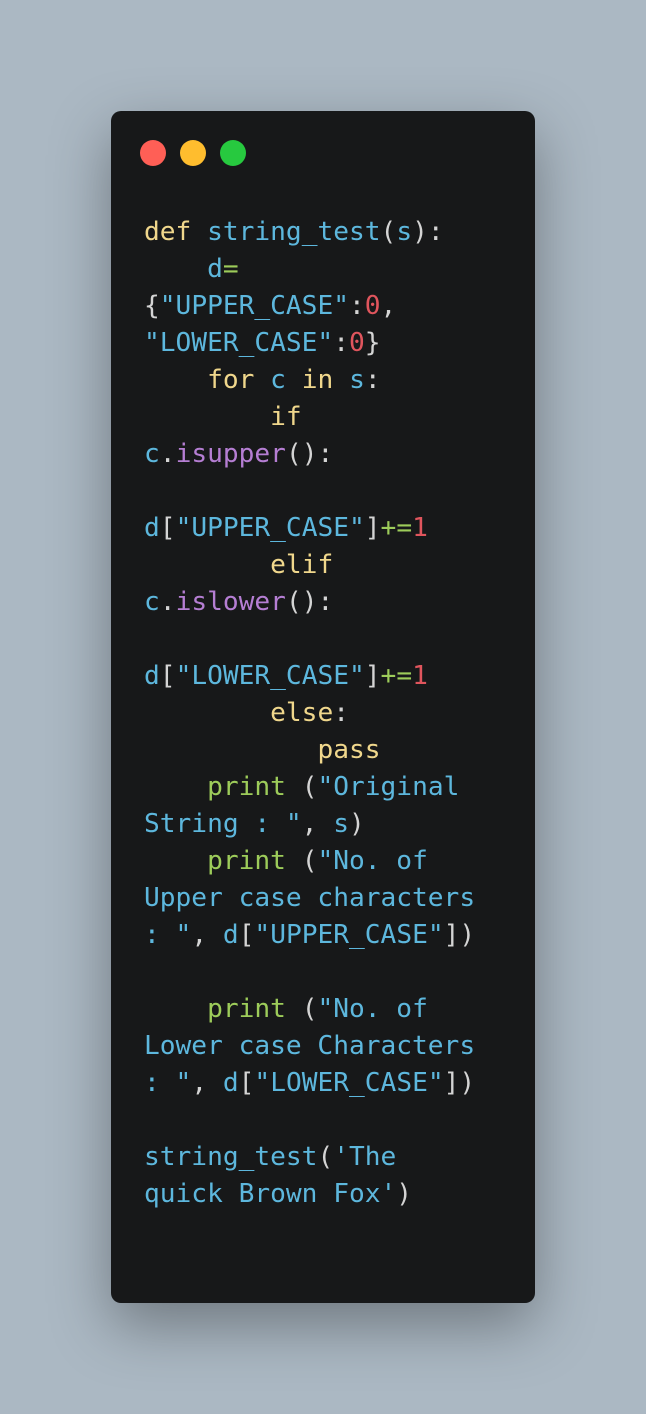 Image resolution: width=646 pixels, height=1414 pixels. Describe the element at coordinates (286, 417) in the screenshot. I see `code-token: if` at that location.